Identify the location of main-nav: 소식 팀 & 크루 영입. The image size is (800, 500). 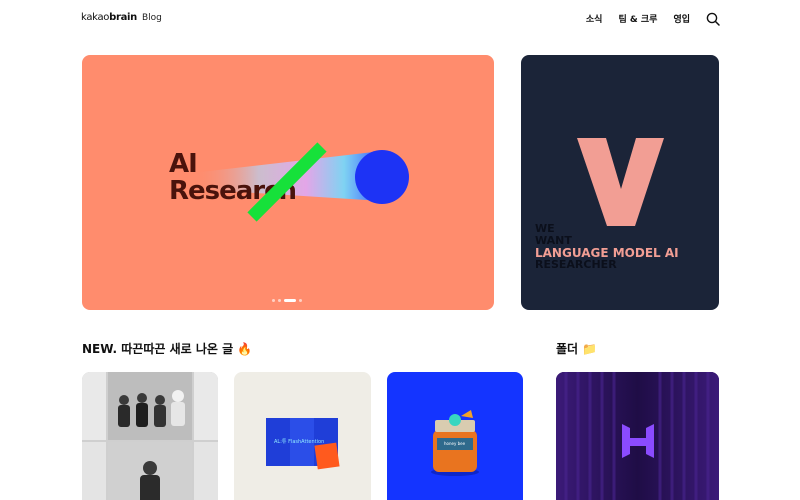
(638, 18).